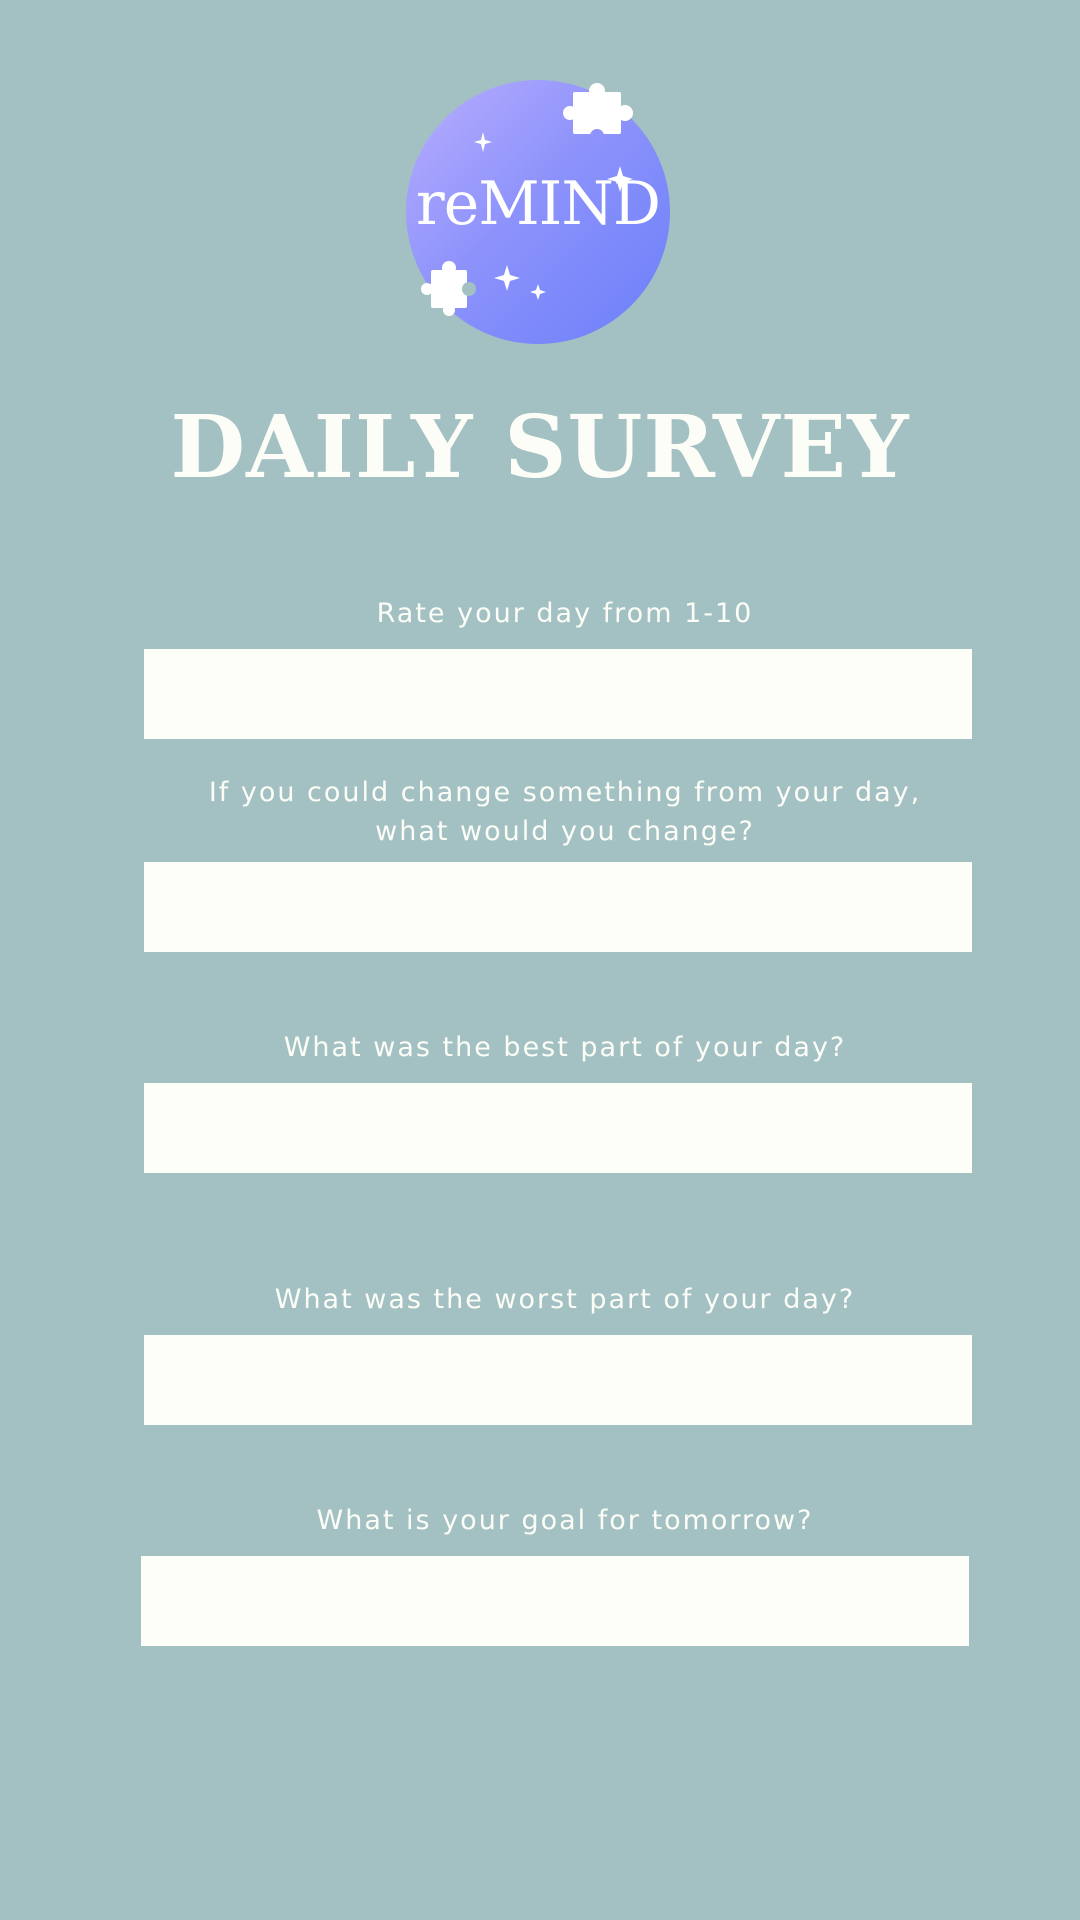 This screenshot has width=1080, height=1920. What do you see at coordinates (558, 1128) in the screenshot?
I see `best-part-input` at bounding box center [558, 1128].